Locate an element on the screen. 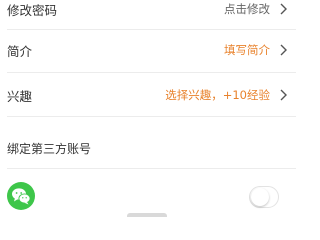  wechat-icon is located at coordinates (21, 196).